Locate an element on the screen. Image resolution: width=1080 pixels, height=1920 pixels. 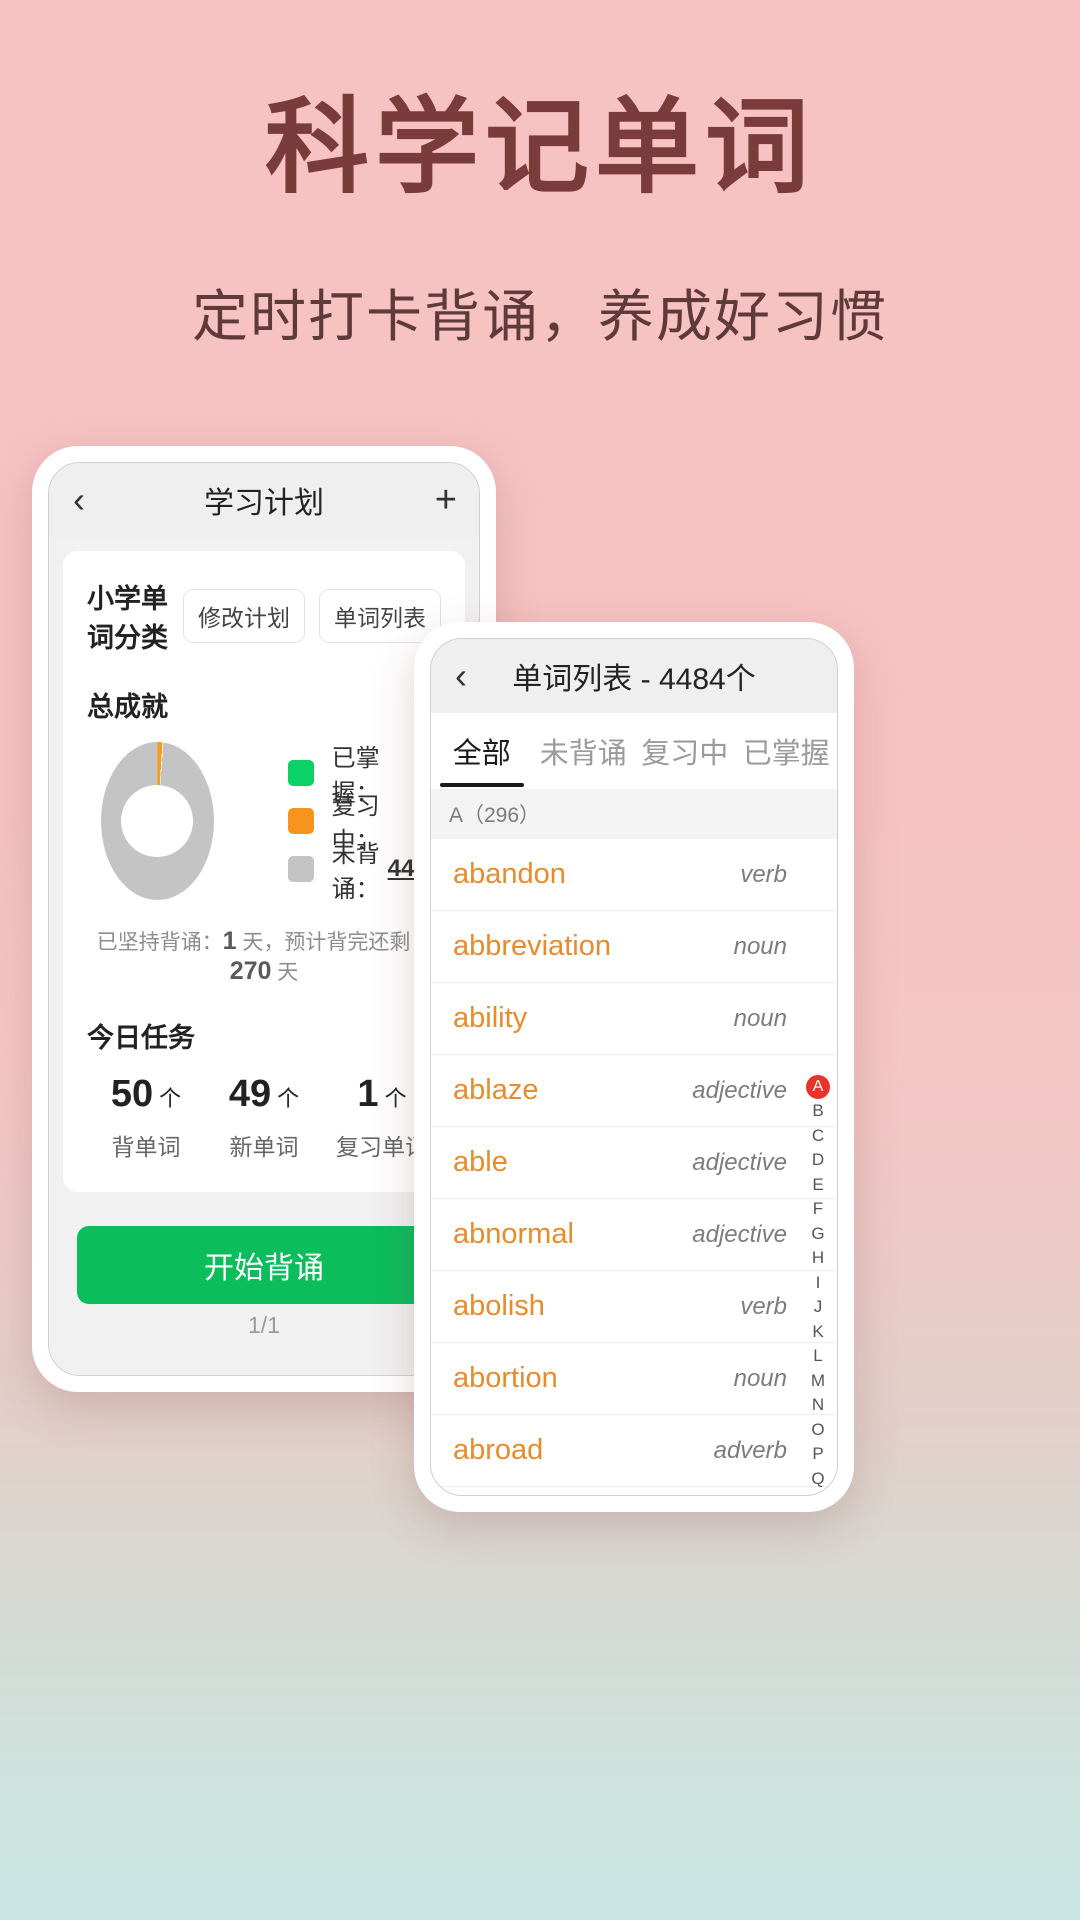
task-number-review-words: 50 个 is located at coordinates (146, 1094).